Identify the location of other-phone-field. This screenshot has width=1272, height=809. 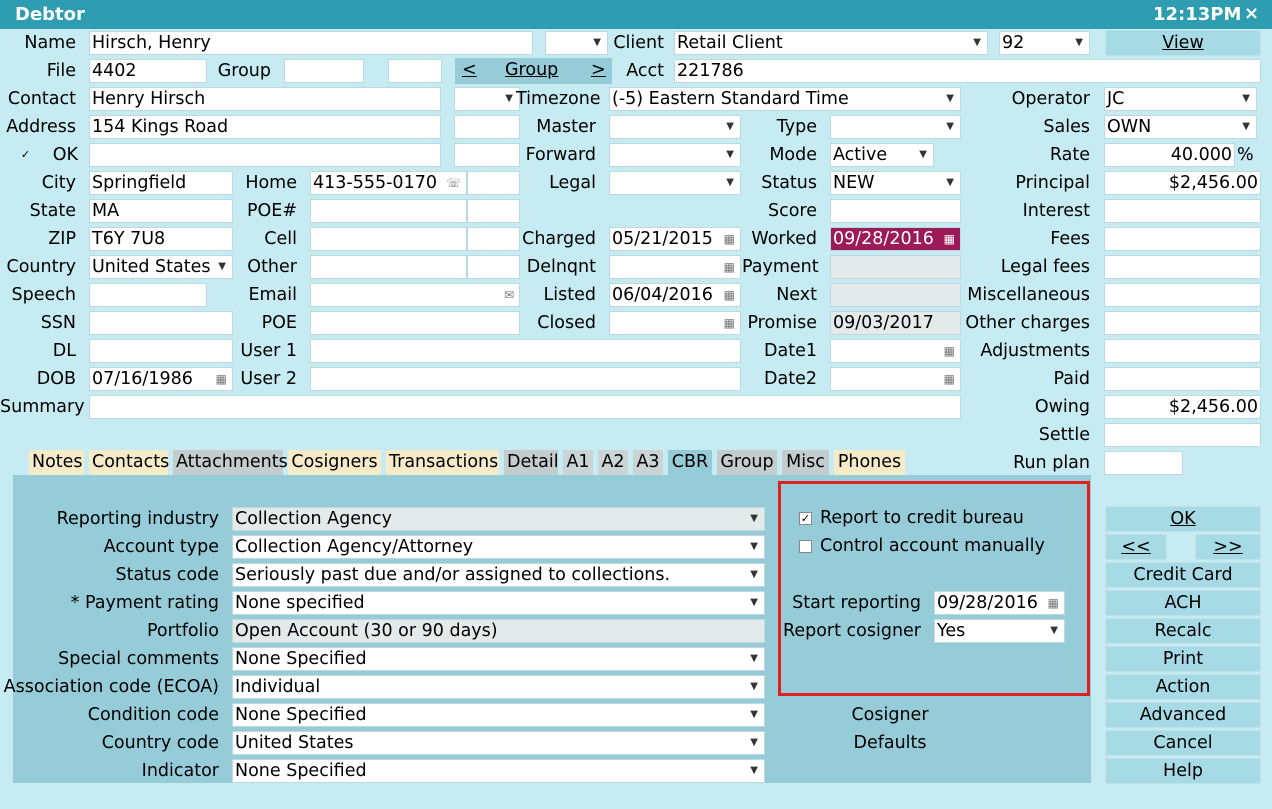
(388, 267).